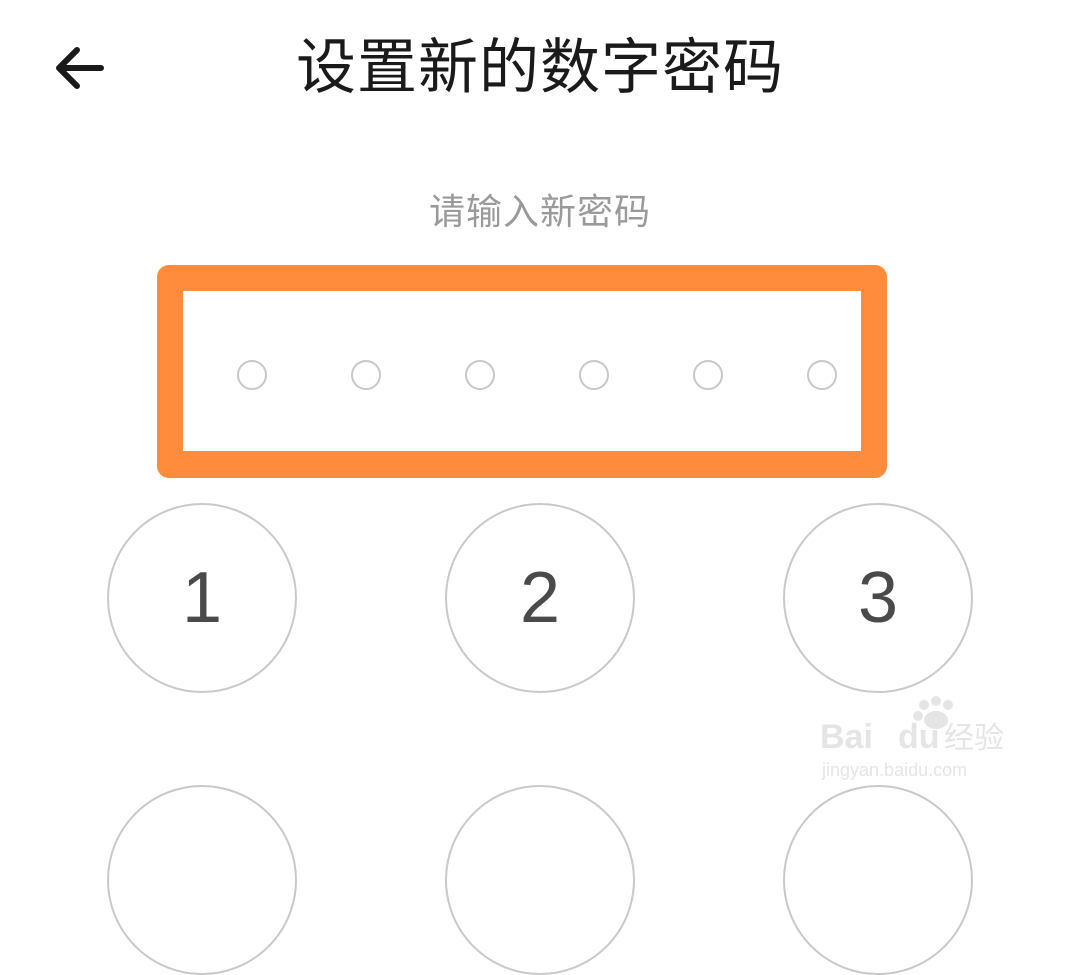 This screenshot has width=1080, height=975. What do you see at coordinates (846, 737) in the screenshot?
I see `svg-text: Bai` at bounding box center [846, 737].